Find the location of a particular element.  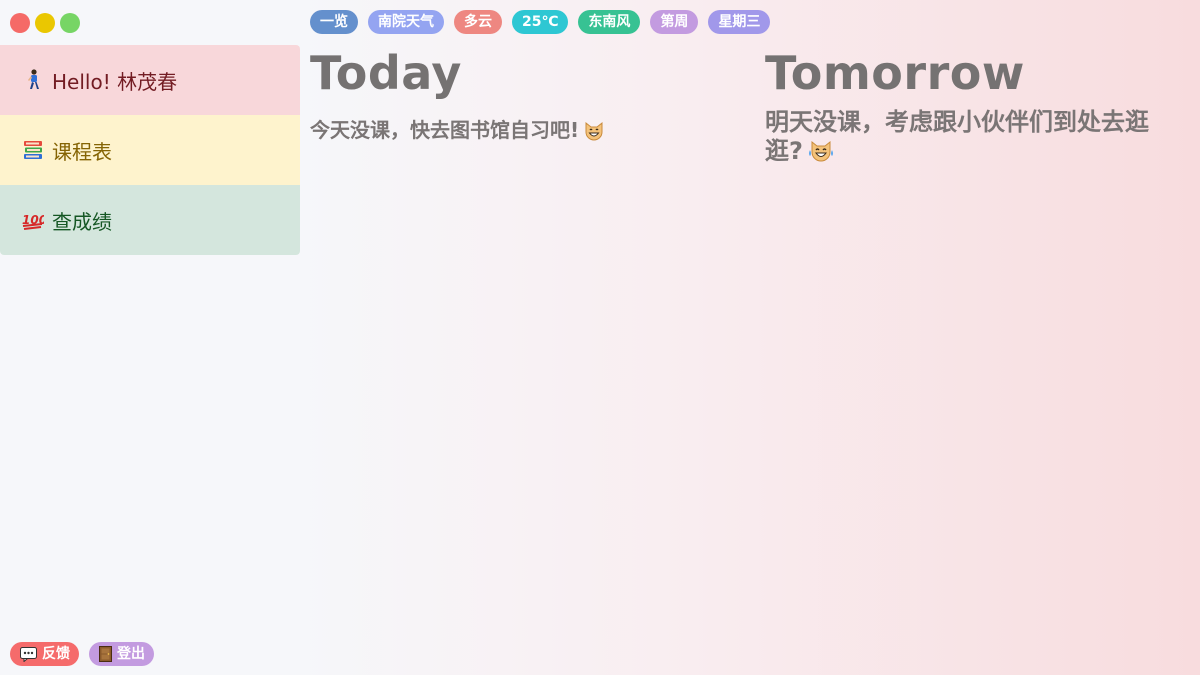

logout-button: 登出 is located at coordinates (121, 654).